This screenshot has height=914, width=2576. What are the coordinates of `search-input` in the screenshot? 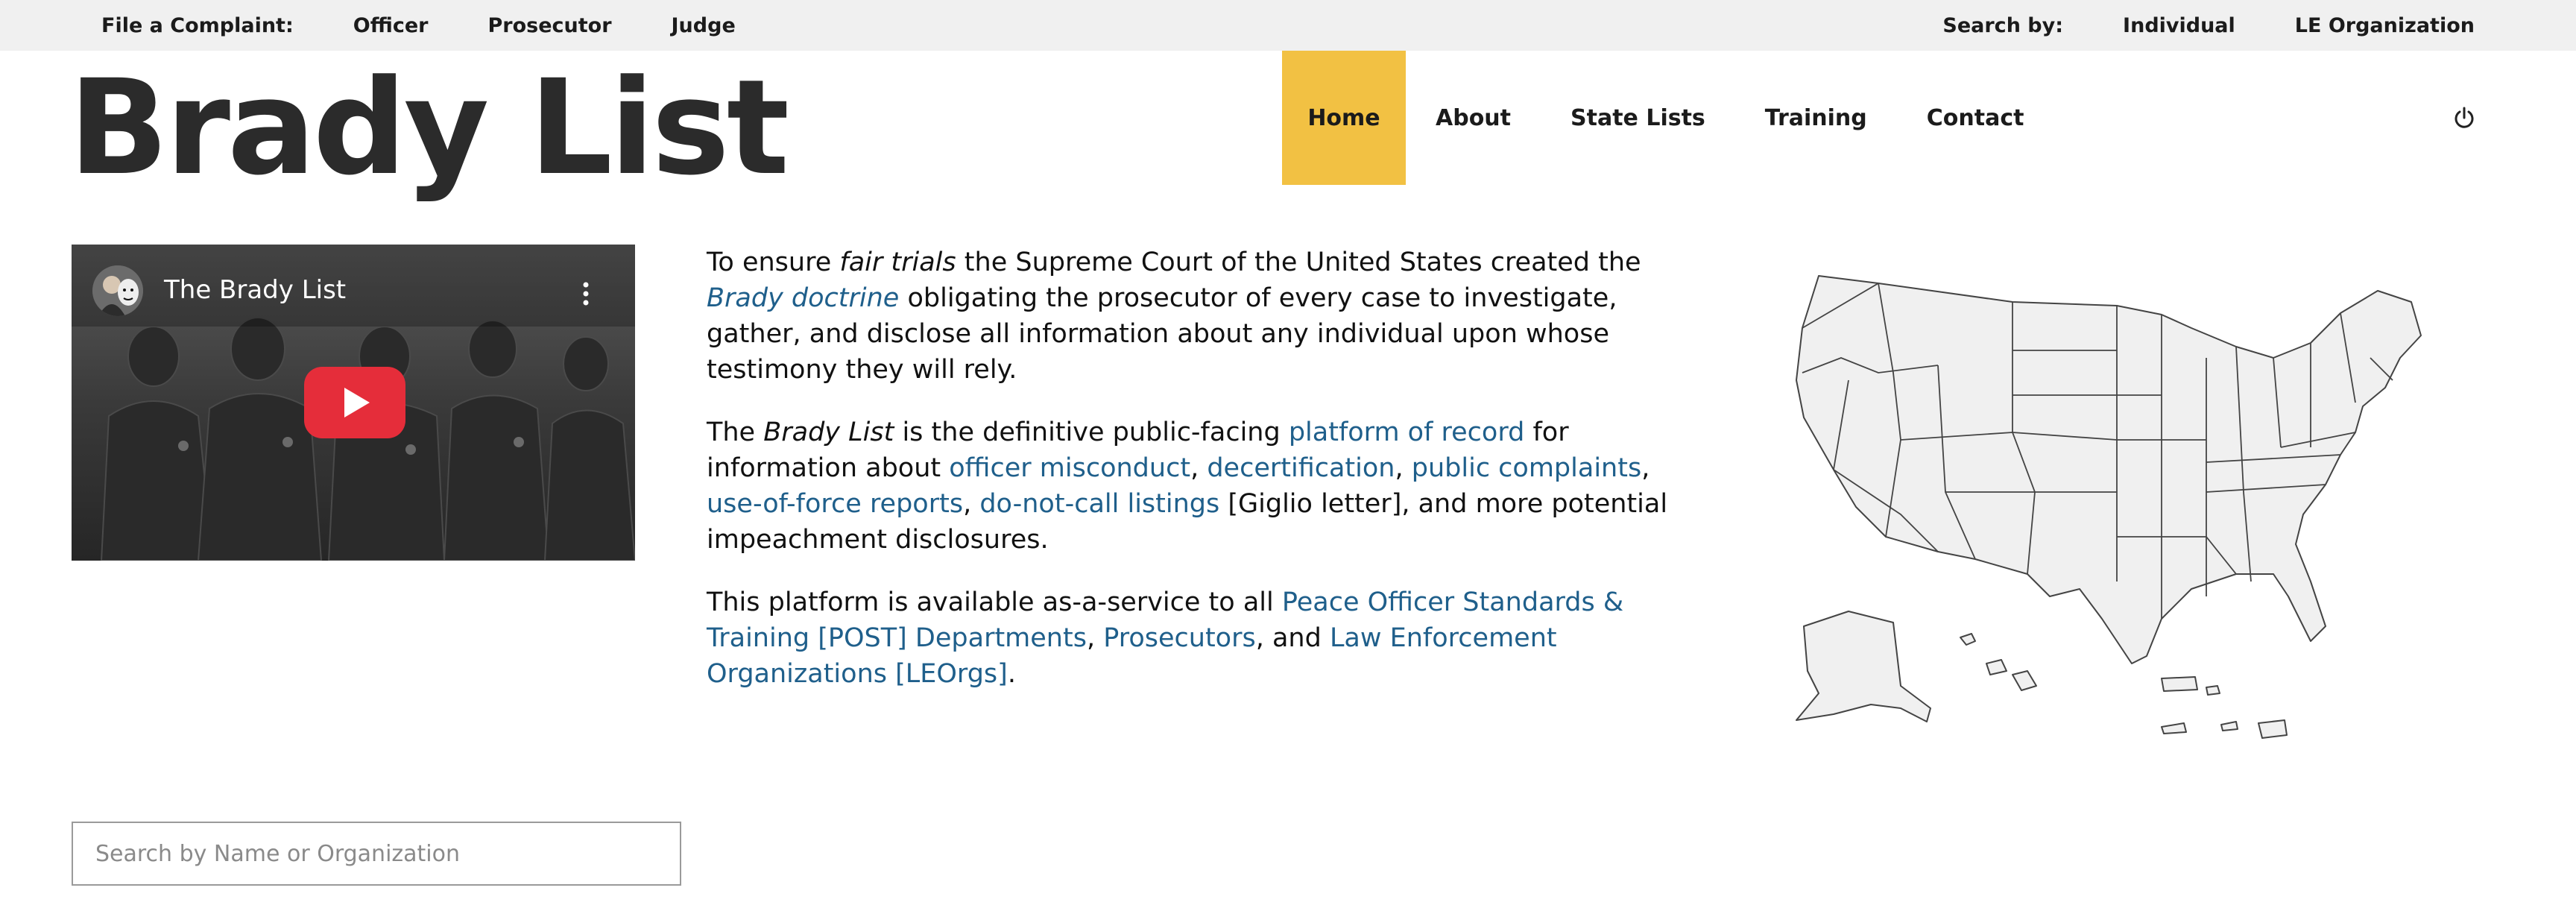 It's located at (376, 854).